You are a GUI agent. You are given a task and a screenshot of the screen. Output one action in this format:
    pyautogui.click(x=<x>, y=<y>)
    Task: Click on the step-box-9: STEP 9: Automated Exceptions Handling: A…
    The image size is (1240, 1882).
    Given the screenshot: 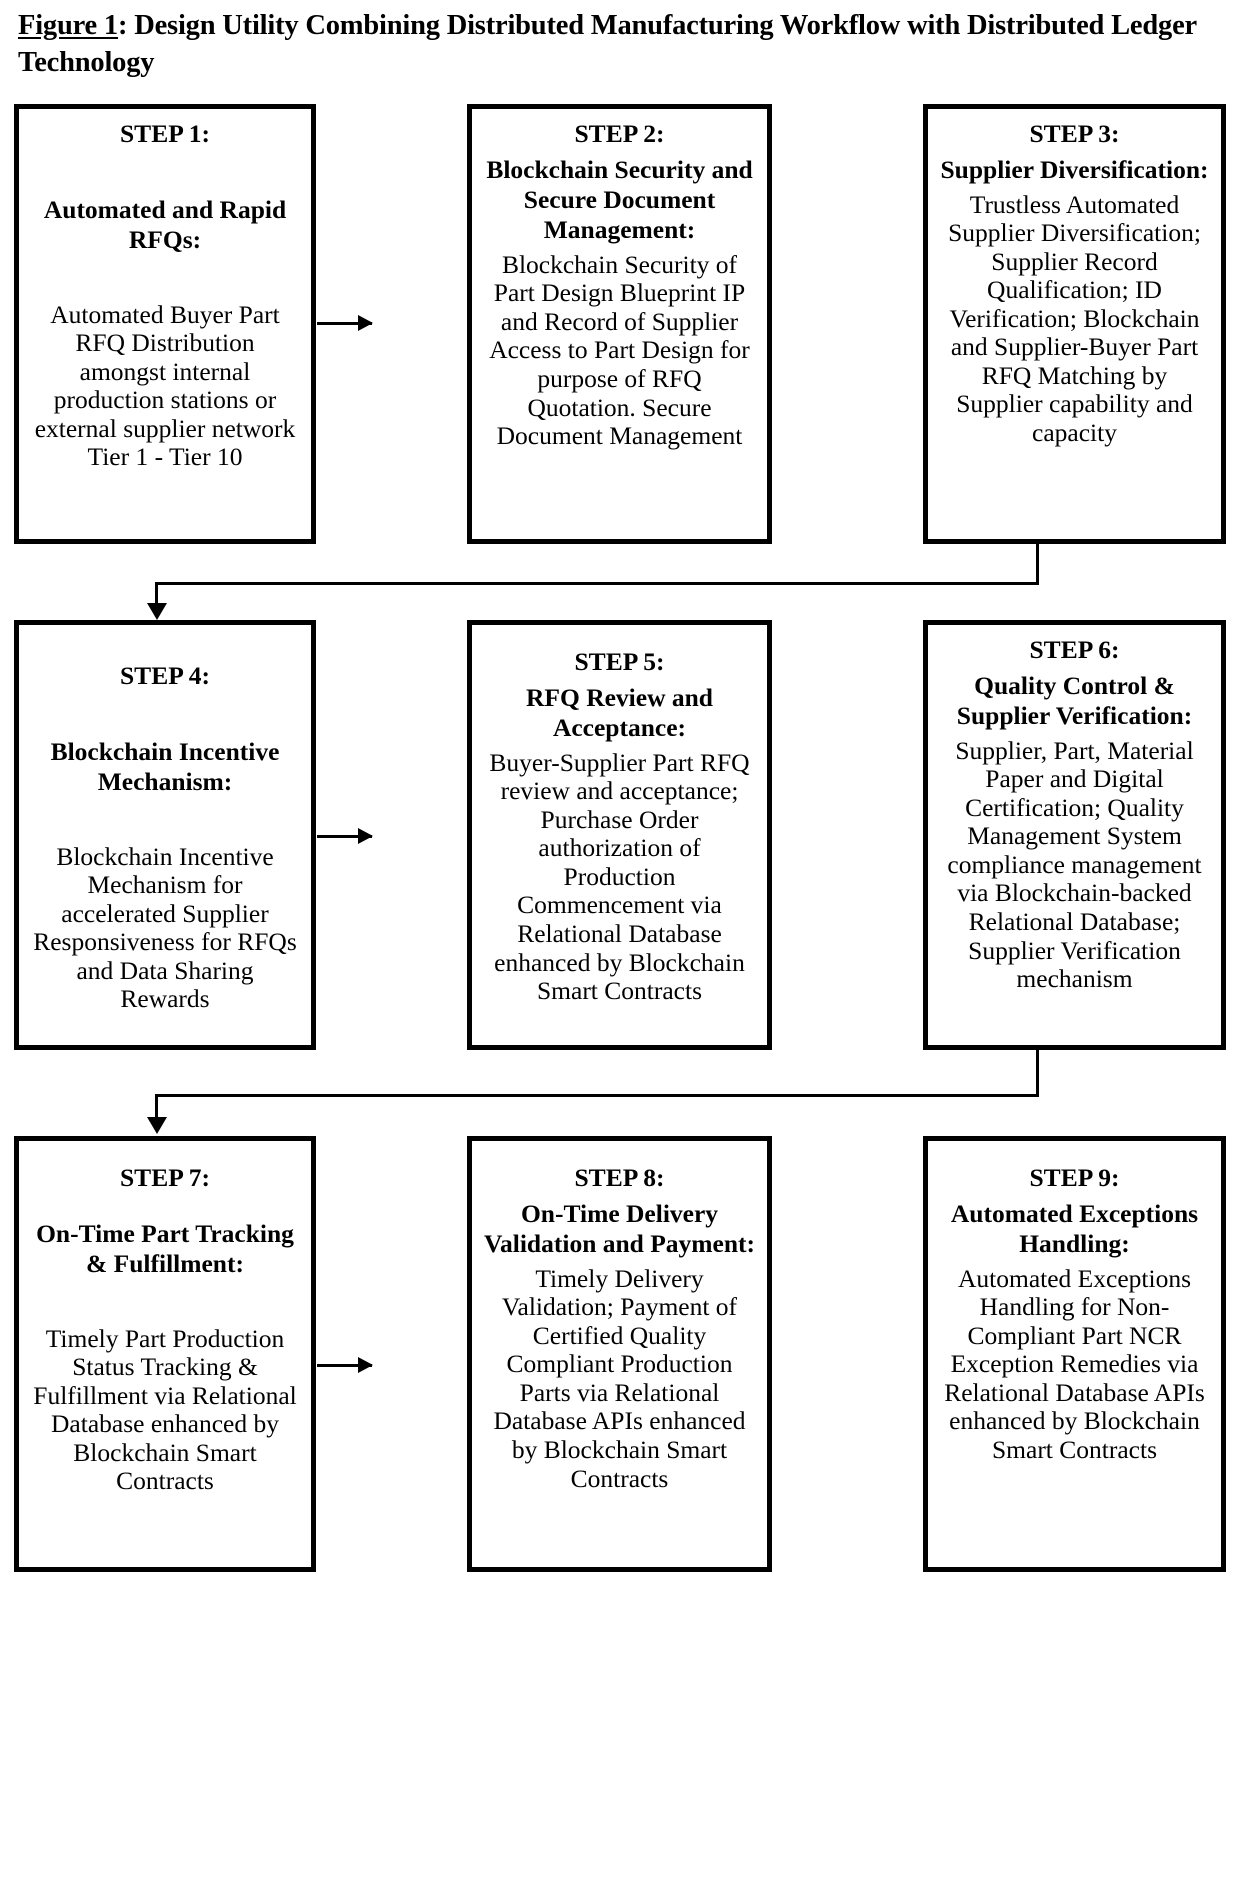 What is the action you would take?
    pyautogui.click(x=1074, y=1353)
    